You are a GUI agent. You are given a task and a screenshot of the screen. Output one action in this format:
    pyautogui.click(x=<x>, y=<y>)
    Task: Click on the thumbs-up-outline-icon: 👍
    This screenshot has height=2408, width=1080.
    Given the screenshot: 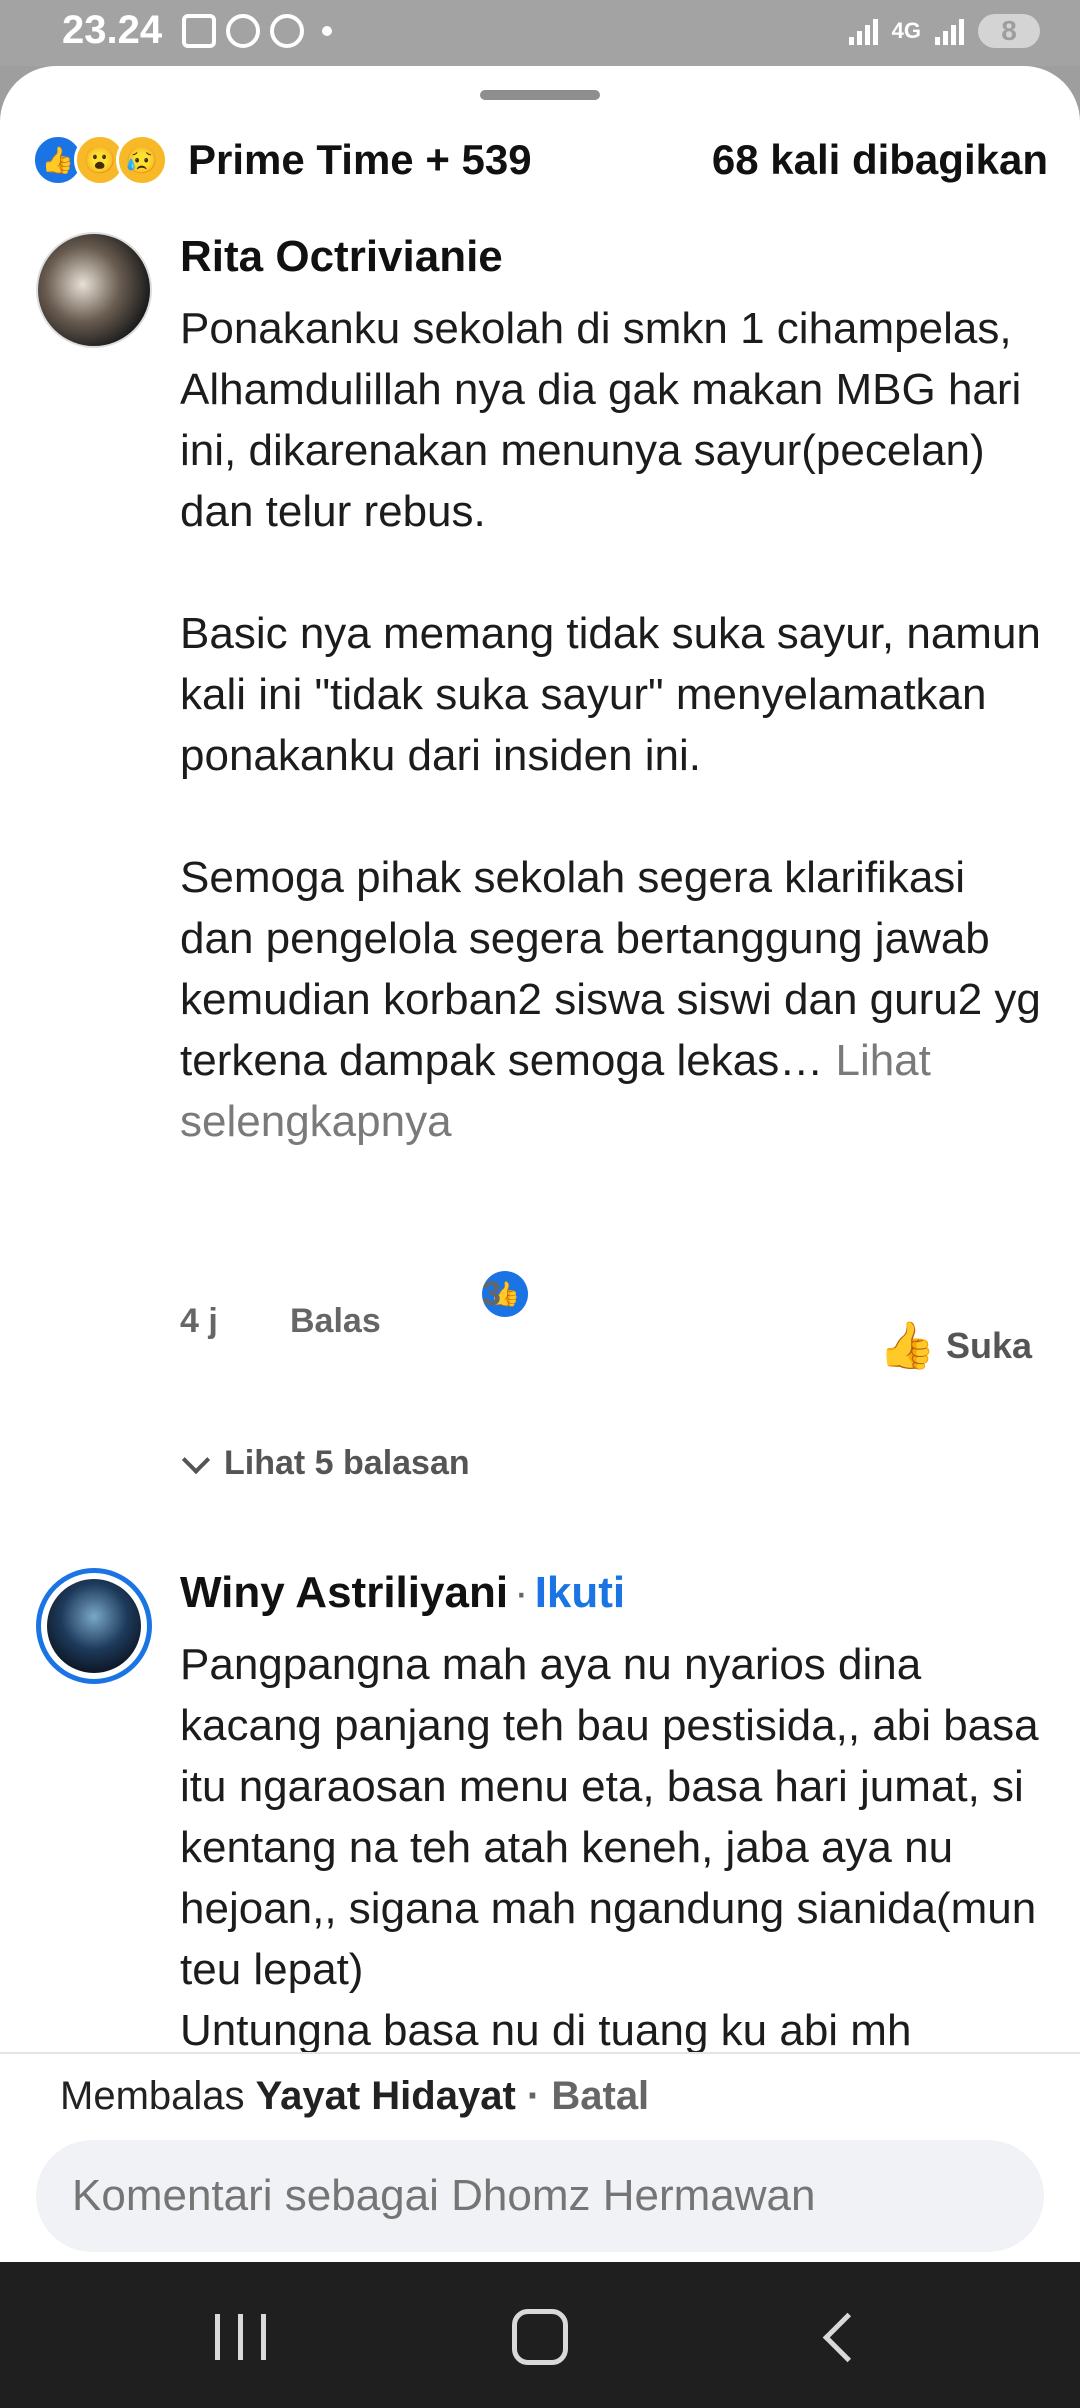 What is the action you would take?
    pyautogui.click(x=907, y=1345)
    